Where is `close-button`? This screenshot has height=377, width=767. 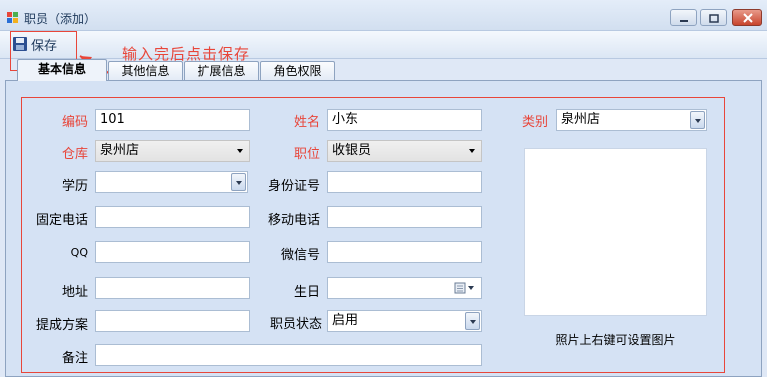 close-button is located at coordinates (747, 17).